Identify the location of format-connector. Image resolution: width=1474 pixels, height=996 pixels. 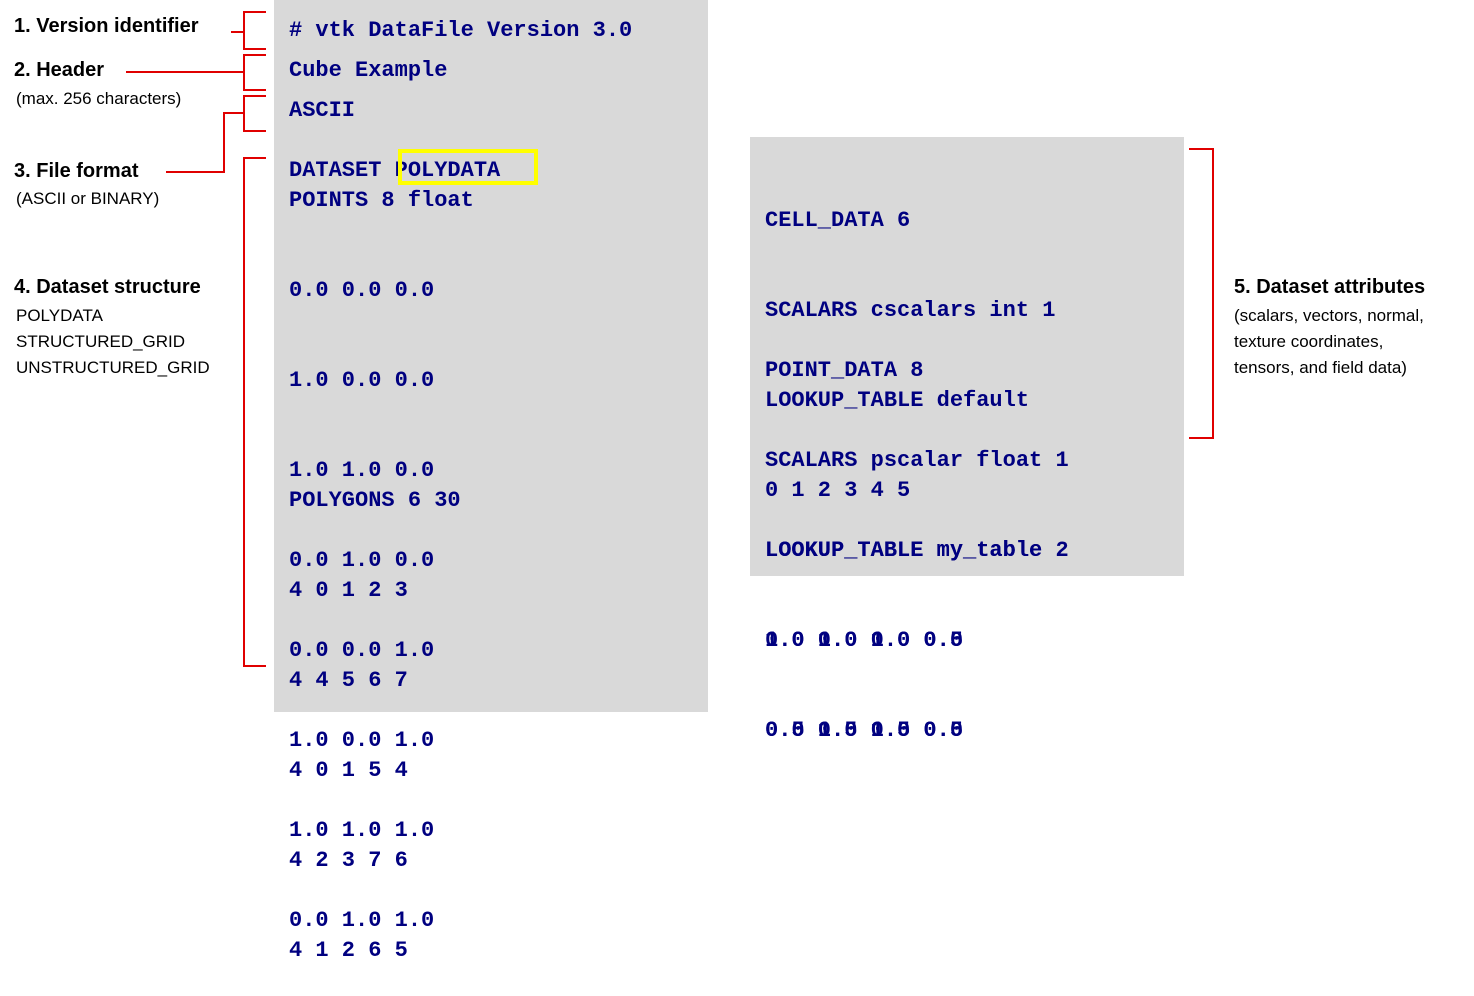
(205, 142).